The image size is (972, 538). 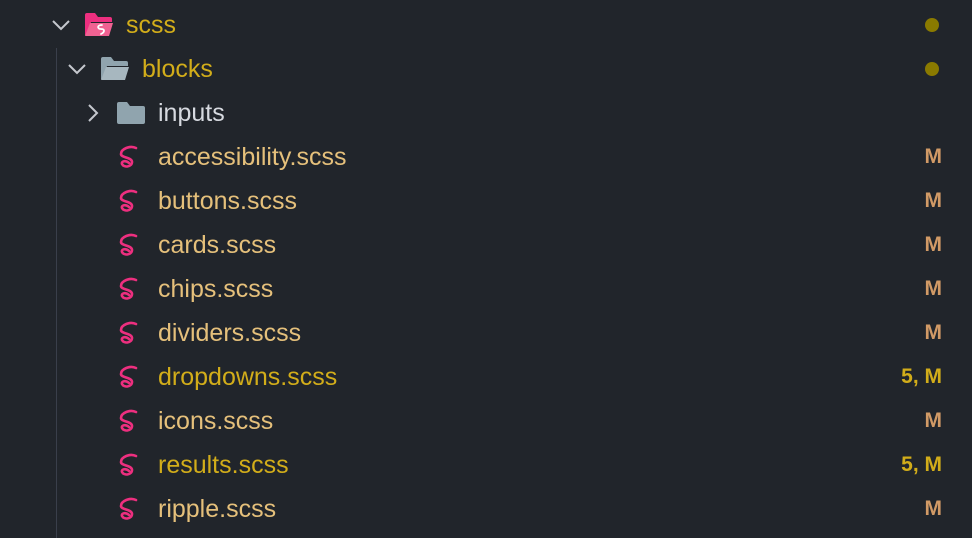 What do you see at coordinates (227, 201) in the screenshot?
I see `file-label: buttons.scss` at bounding box center [227, 201].